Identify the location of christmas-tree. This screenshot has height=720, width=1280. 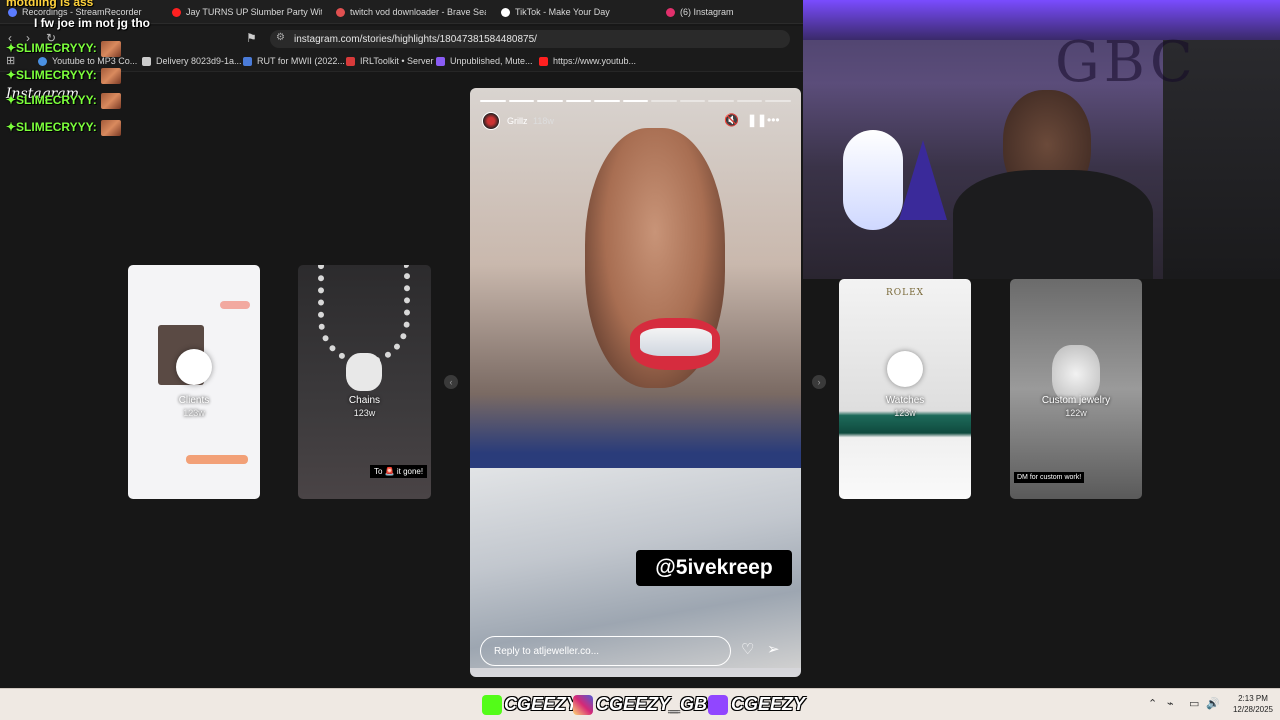
(923, 180).